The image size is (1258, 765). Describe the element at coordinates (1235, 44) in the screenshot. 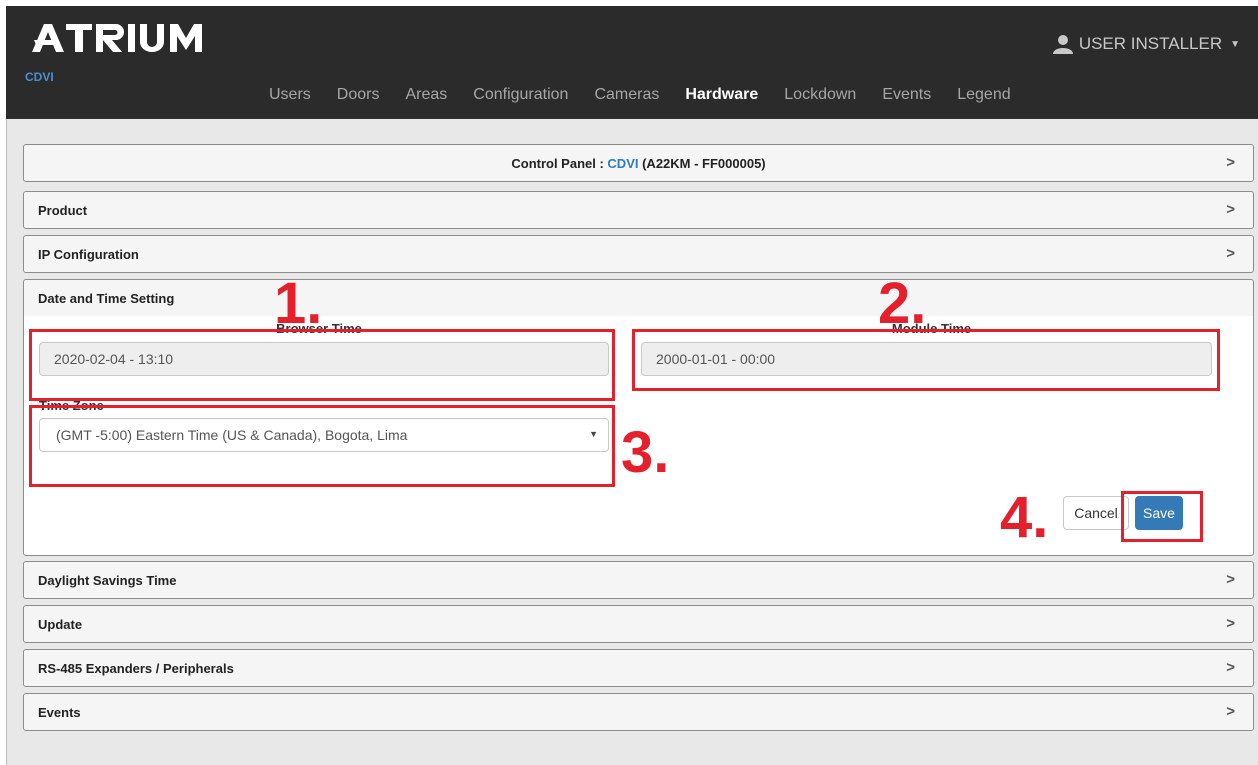

I see `caret-down-icon: ▼` at that location.